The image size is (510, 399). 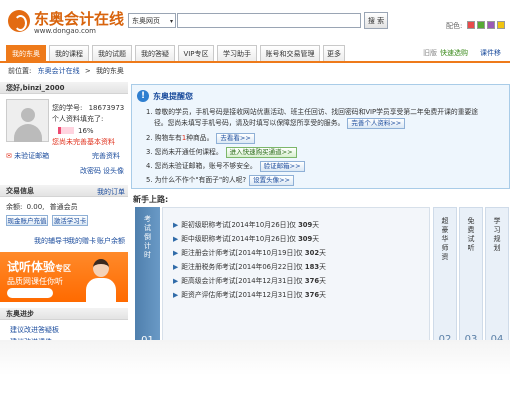 What do you see at coordinates (83, 142) in the screenshot?
I see `profile-warning: 您尚未完善基本资料` at bounding box center [83, 142].